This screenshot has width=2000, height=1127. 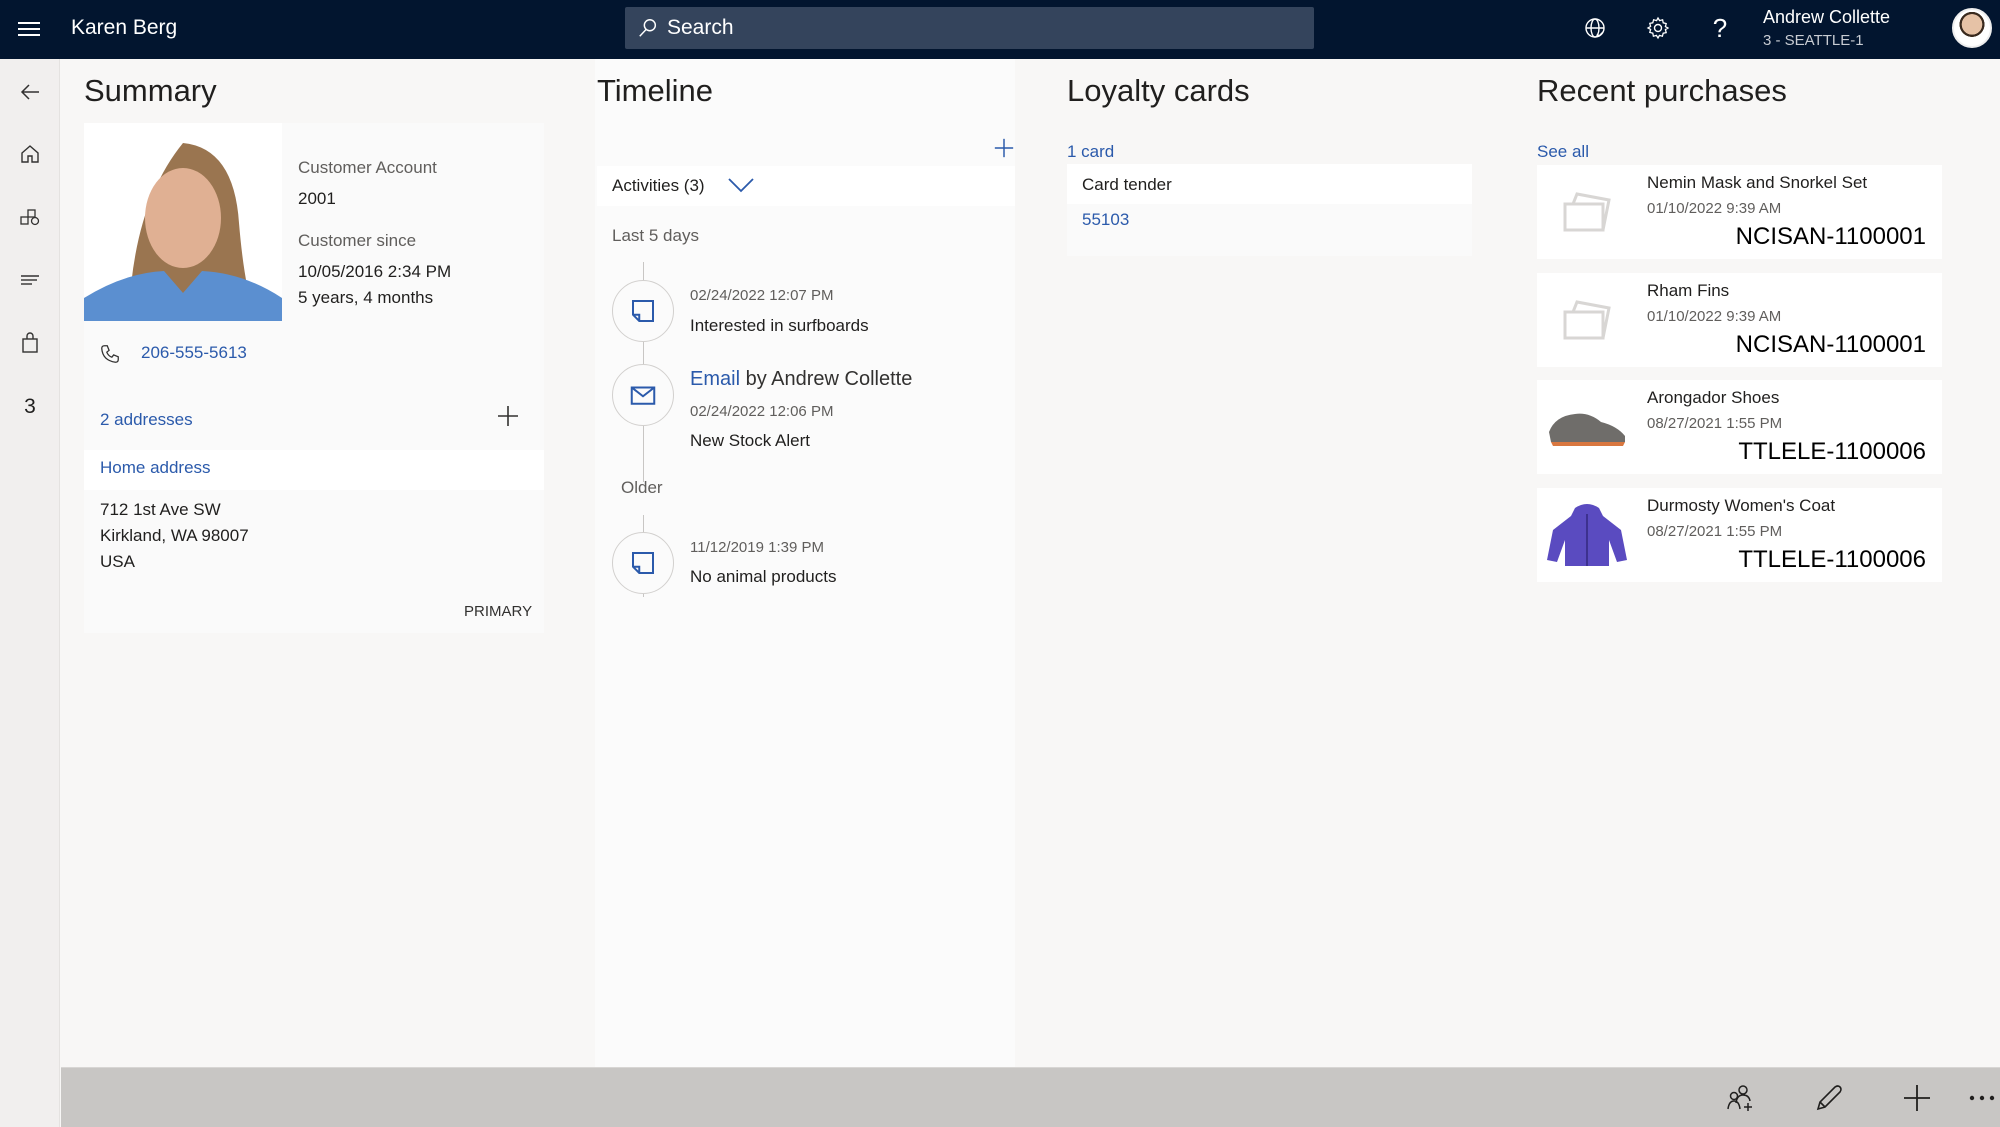 What do you see at coordinates (762, 411) in the screenshot?
I see `timeline-item-date: 02/24/2022 12:06 PM` at bounding box center [762, 411].